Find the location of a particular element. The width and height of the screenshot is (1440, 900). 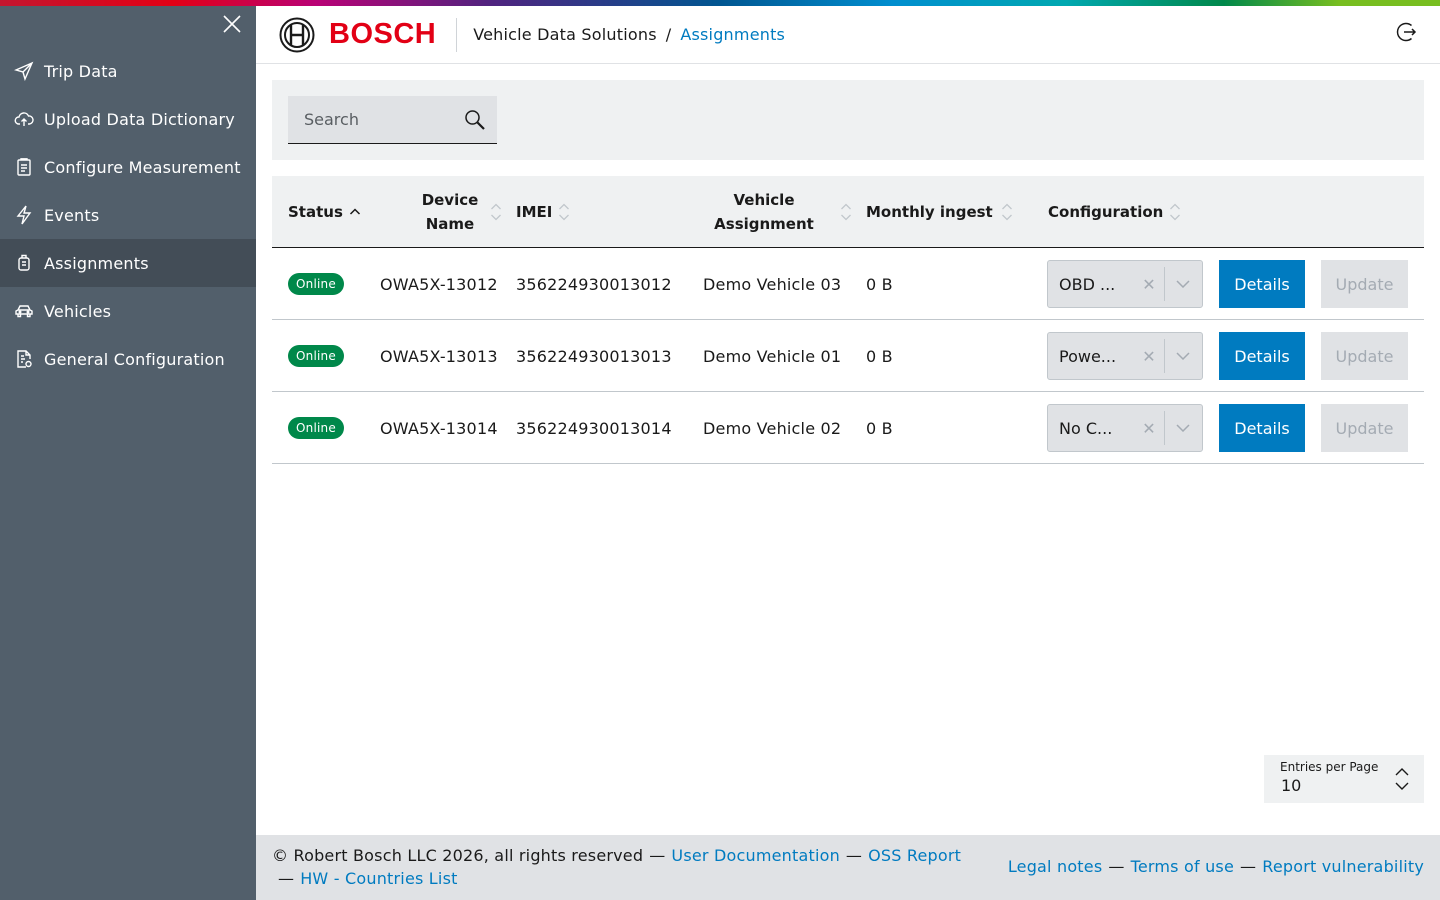

imei-cell: 356224930013012 is located at coordinates (594, 284).